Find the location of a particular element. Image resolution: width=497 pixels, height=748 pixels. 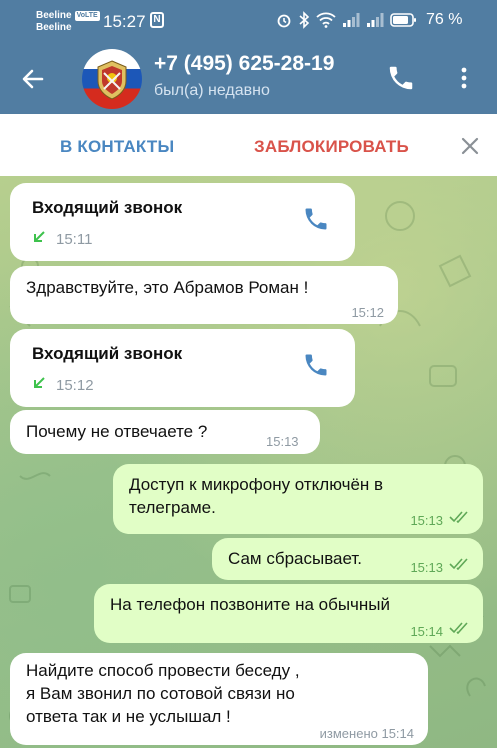

emblem-icon is located at coordinates (112, 80).